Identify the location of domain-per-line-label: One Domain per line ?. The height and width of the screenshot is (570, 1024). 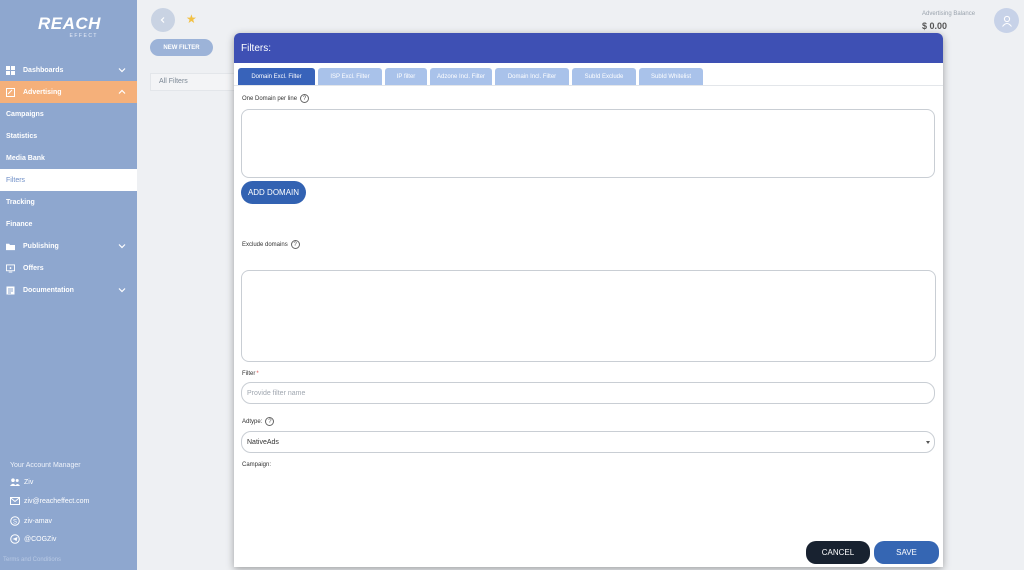
(276, 98).